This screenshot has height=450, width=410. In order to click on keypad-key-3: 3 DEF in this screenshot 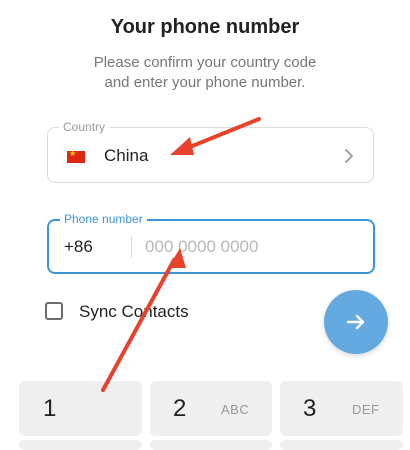, I will do `click(341, 408)`.